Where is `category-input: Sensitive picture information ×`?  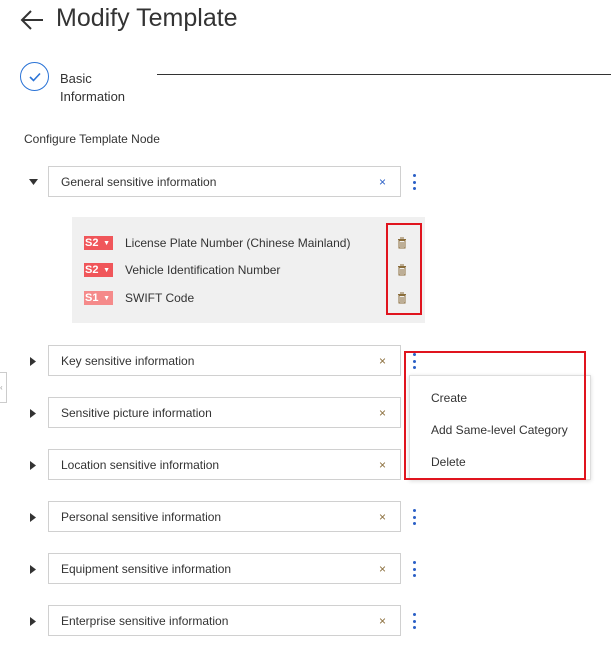
category-input: Sensitive picture information × is located at coordinates (224, 412).